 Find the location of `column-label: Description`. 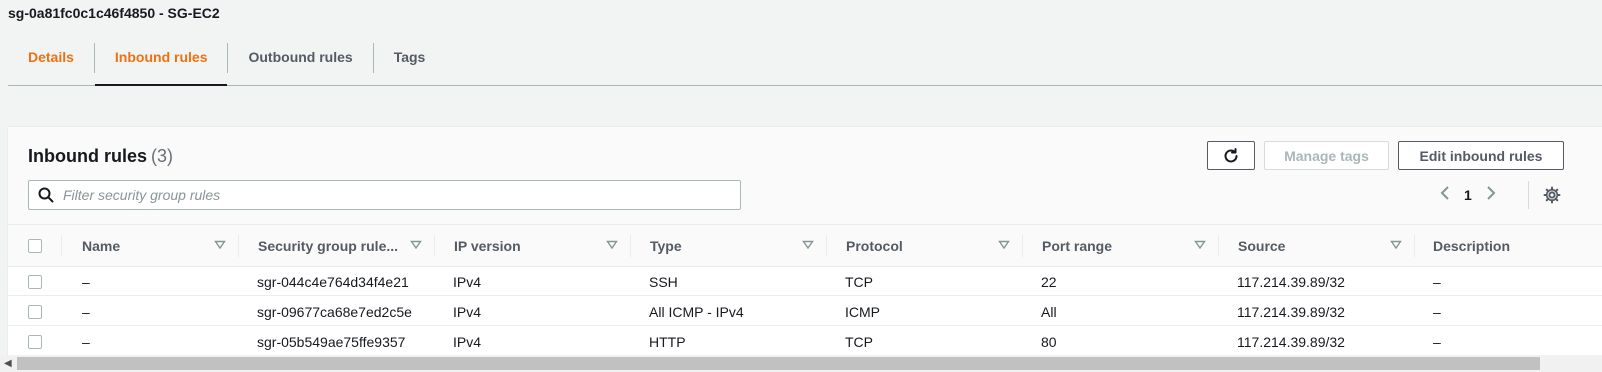

column-label: Description is located at coordinates (1472, 246).